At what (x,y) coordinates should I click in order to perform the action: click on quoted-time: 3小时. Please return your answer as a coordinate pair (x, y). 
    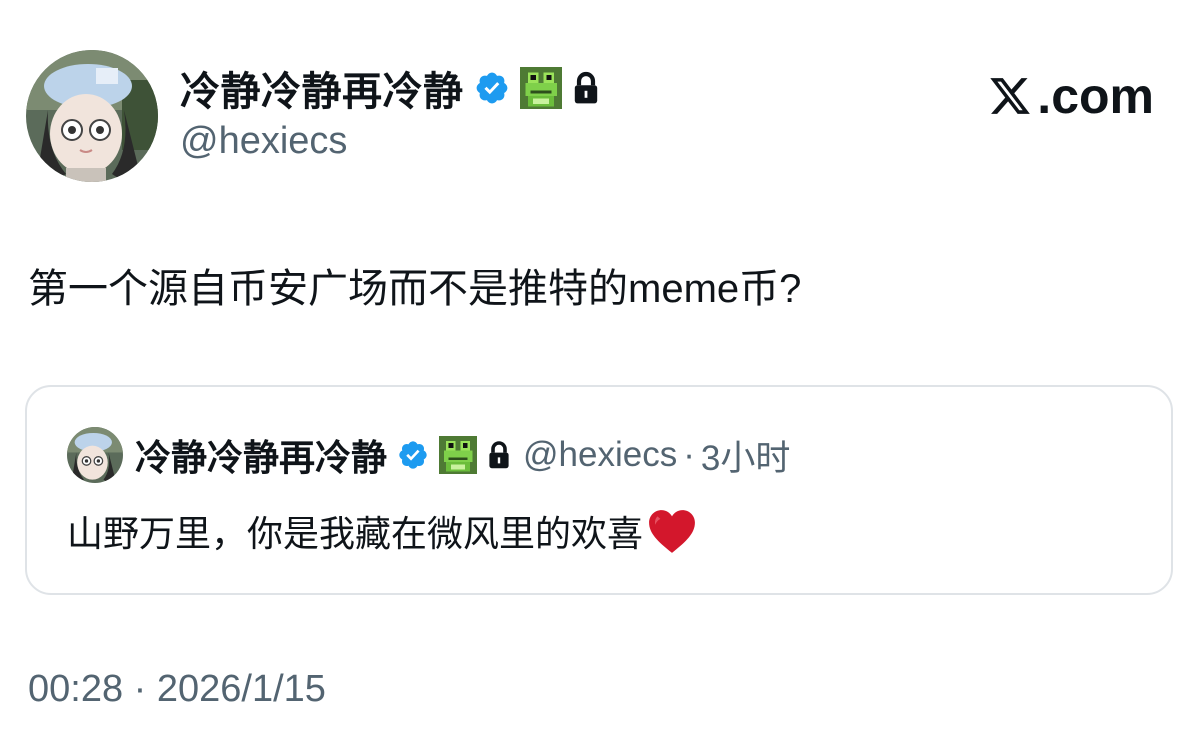
    Looking at the image, I should click on (745, 455).